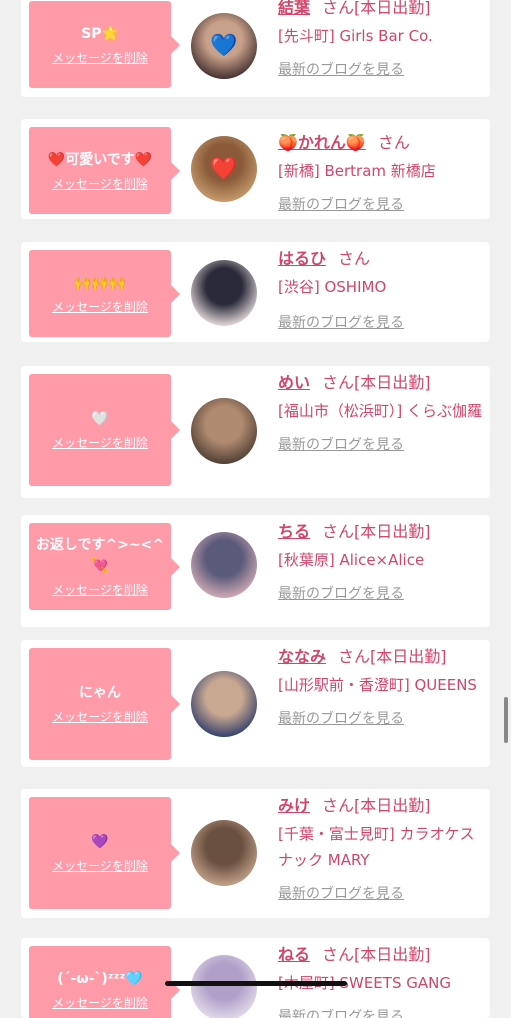 Image resolution: width=511 pixels, height=1018 pixels. Describe the element at coordinates (104, 430) in the screenshot. I see `message-bubble: 🤍 メッセージを削除` at that location.